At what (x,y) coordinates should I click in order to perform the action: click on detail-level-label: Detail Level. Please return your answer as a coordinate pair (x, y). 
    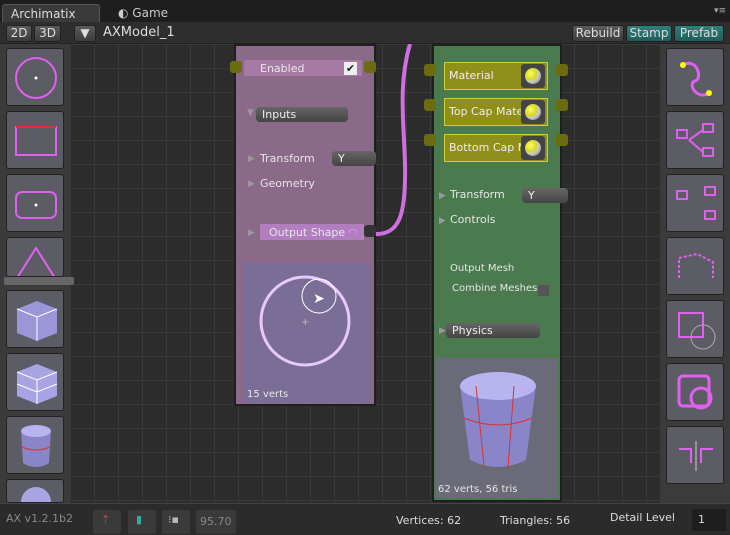
    Looking at the image, I should click on (642, 517).